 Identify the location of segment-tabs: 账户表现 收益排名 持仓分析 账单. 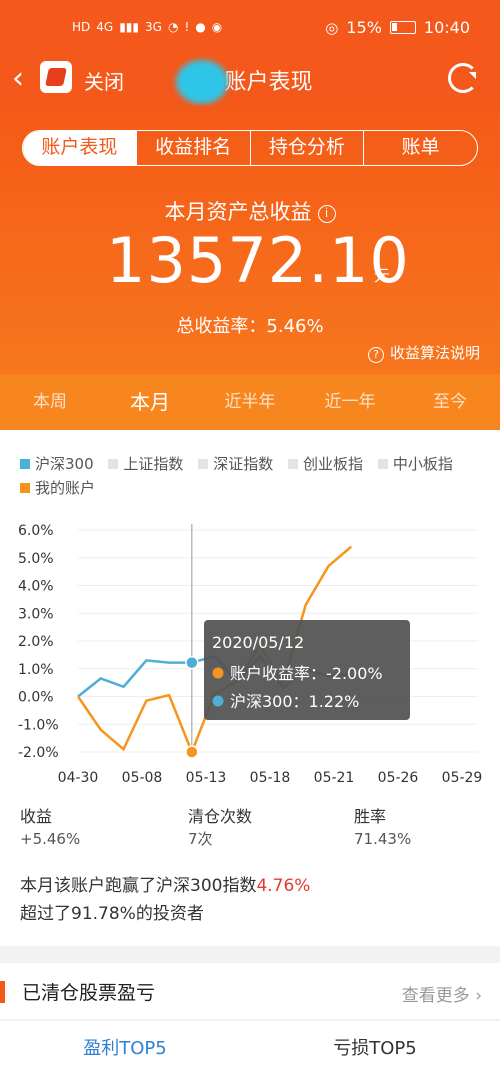
(250, 148).